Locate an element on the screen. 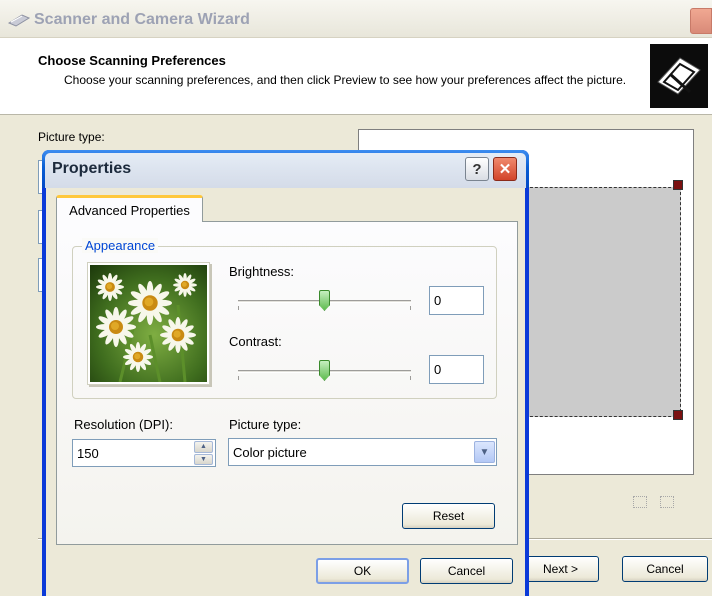 Image resolution: width=712 pixels, height=596 pixels. close-button: ✕ is located at coordinates (505, 169).